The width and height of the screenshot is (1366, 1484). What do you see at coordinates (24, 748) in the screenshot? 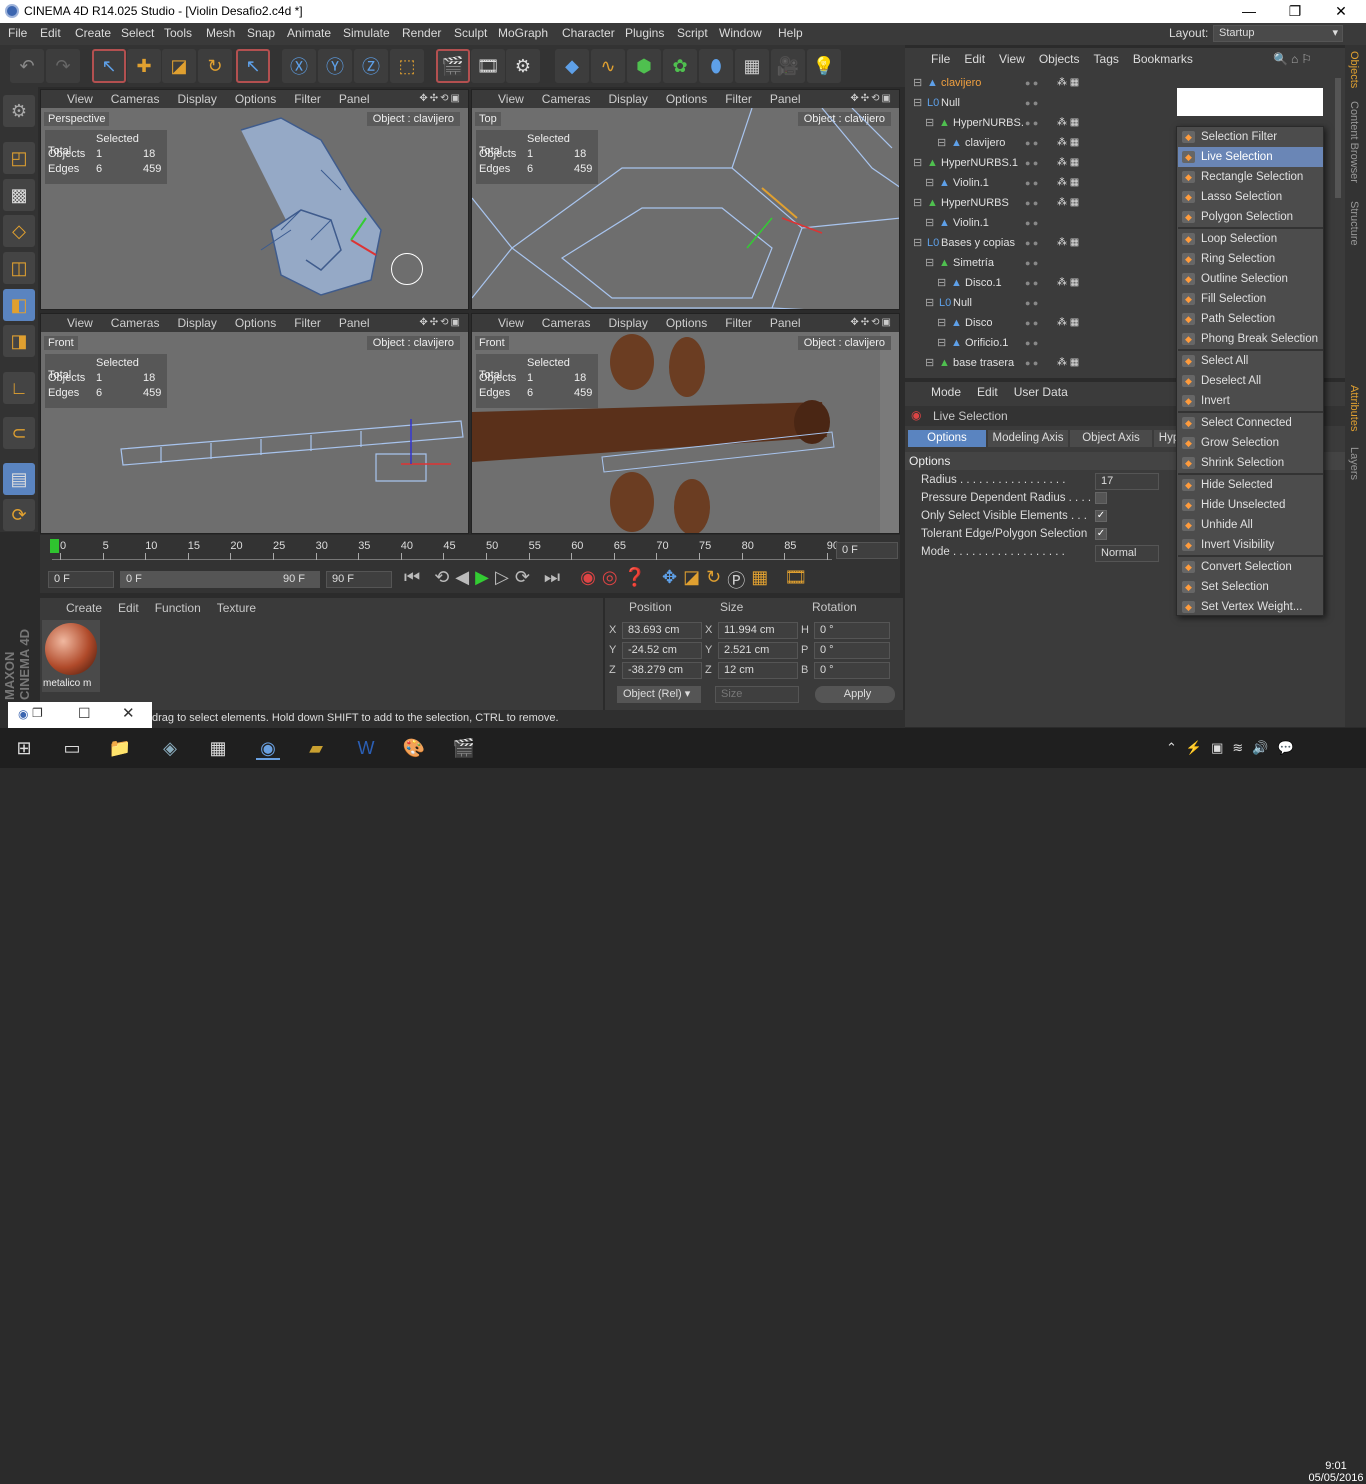
I see `windows-start-icon: ⊞` at bounding box center [24, 748].